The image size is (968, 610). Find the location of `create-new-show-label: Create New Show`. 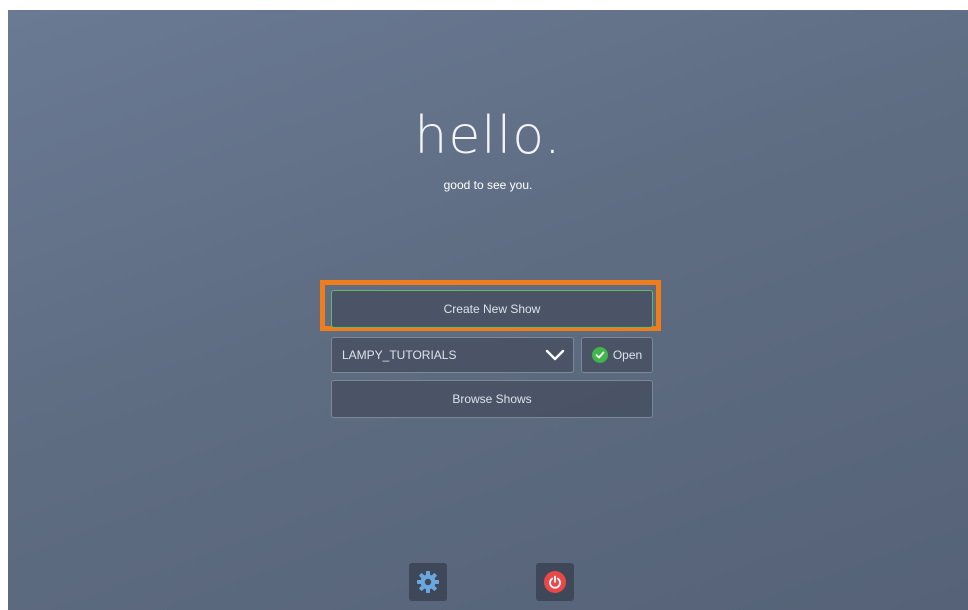

create-new-show-label: Create New Show is located at coordinates (492, 309).